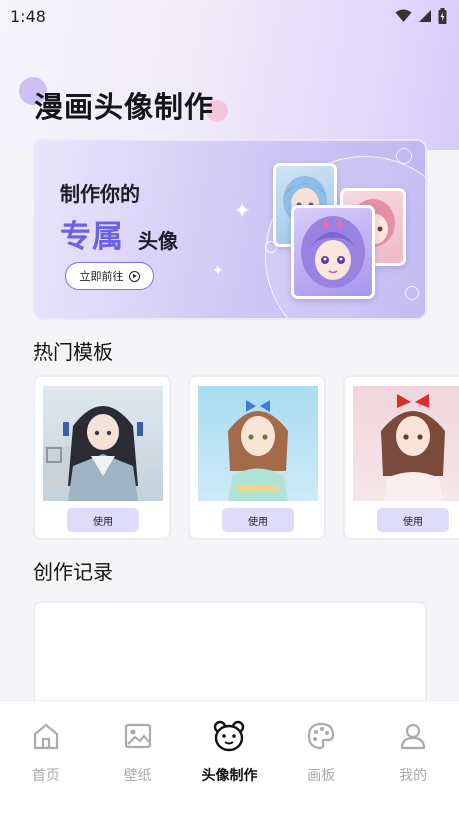  Describe the element at coordinates (413, 736) in the screenshot. I see `person-icon` at that location.